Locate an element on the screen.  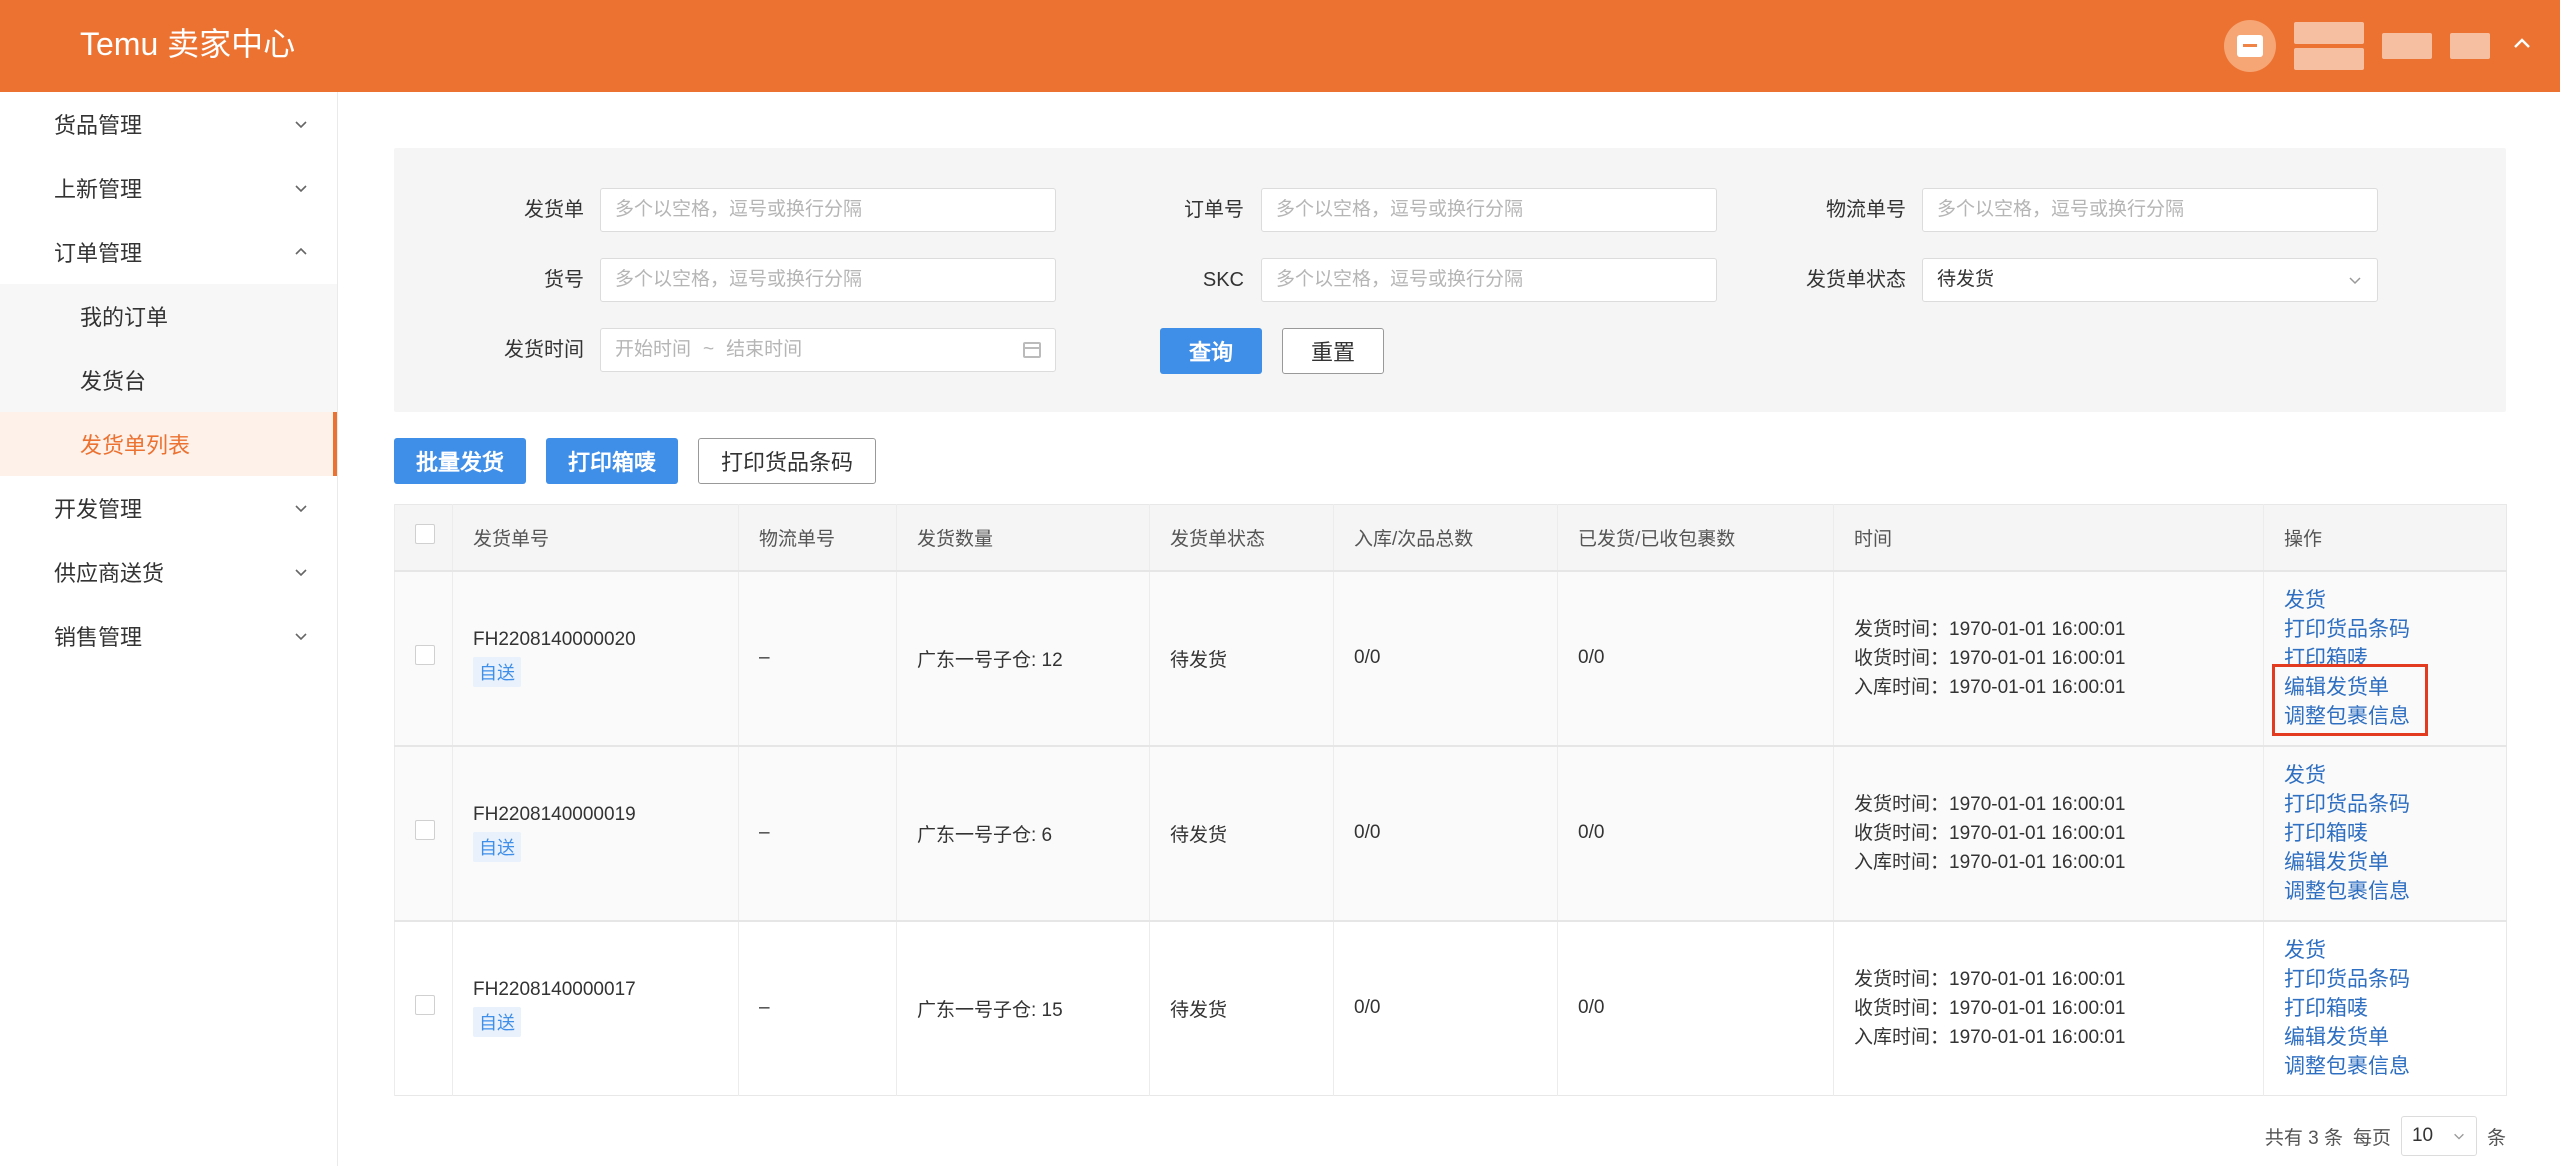
status-select-value: 待发货 is located at coordinates (1966, 279).